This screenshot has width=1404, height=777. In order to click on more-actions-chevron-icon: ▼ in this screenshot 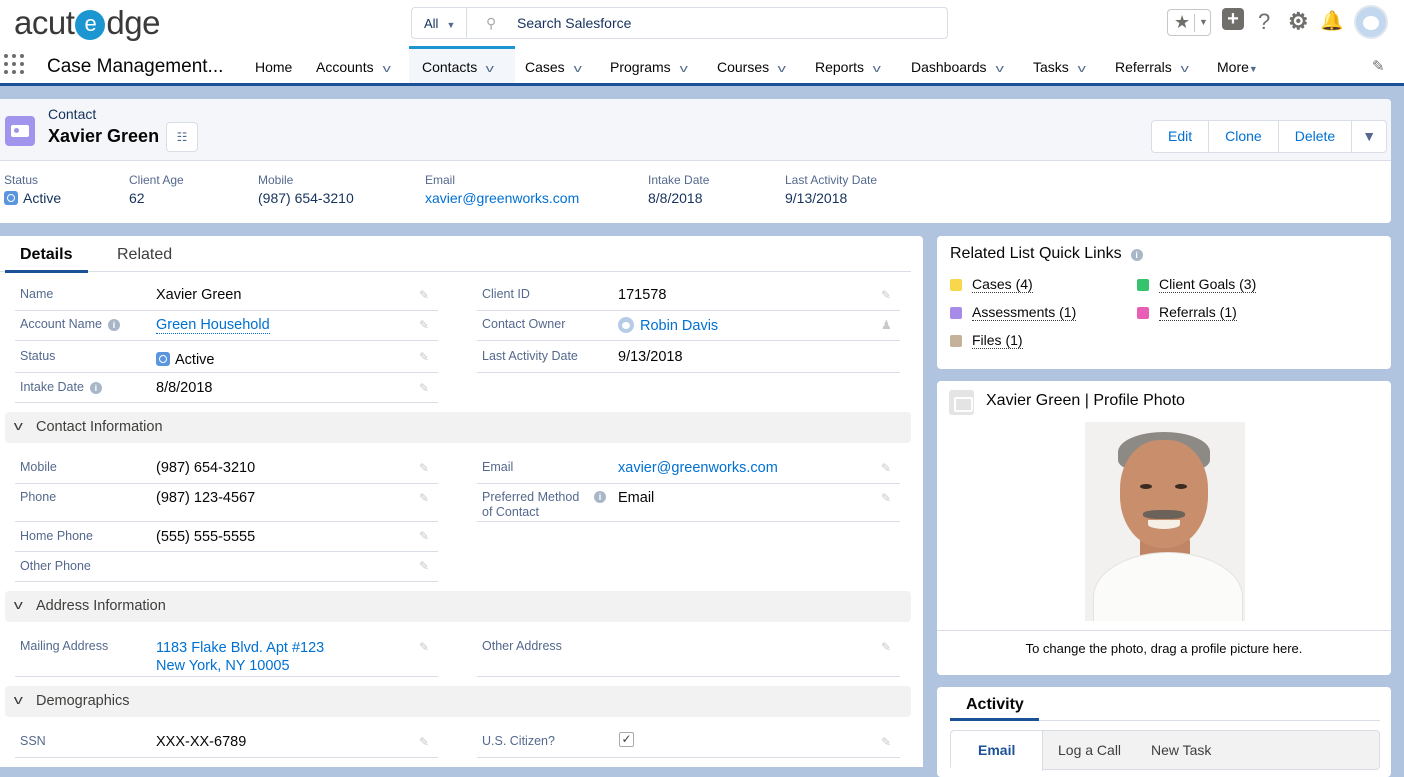, I will do `click(1369, 136)`.